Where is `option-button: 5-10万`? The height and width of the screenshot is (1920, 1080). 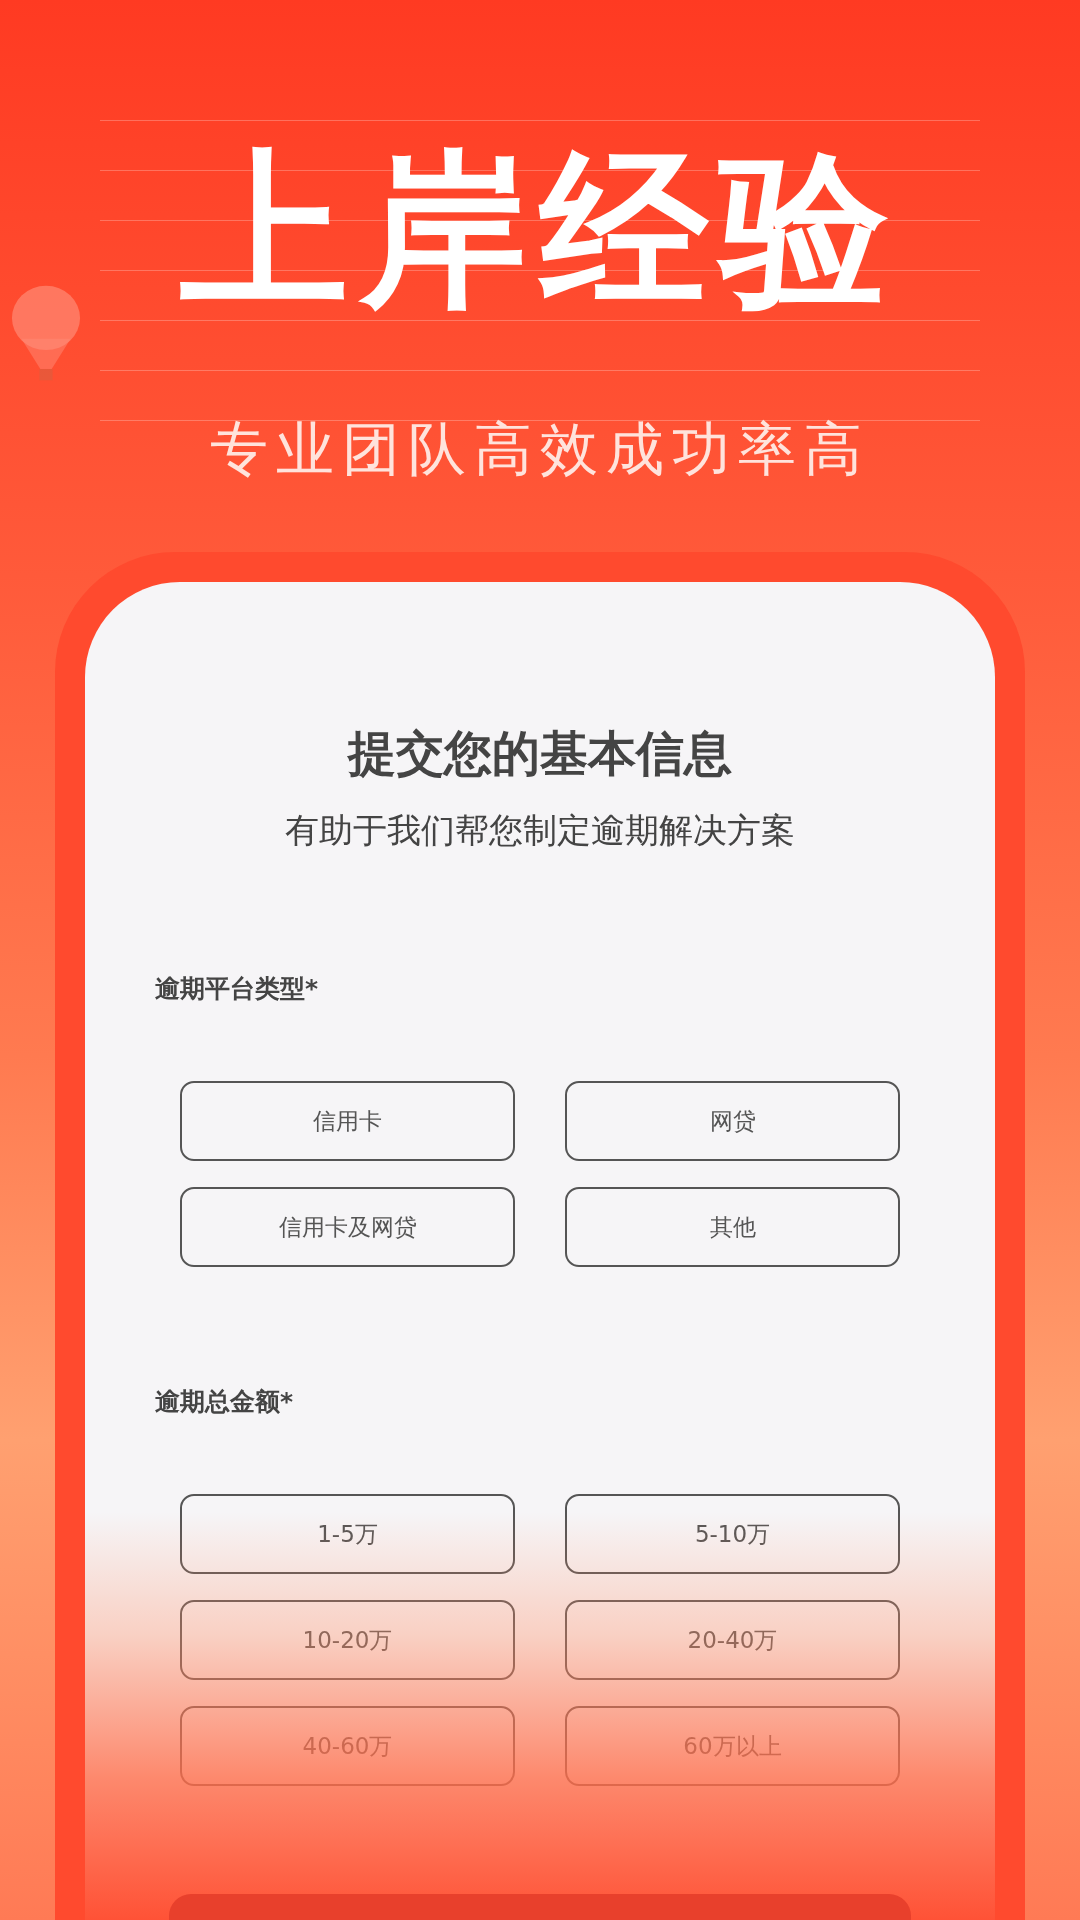
option-button: 5-10万 is located at coordinates (732, 1534).